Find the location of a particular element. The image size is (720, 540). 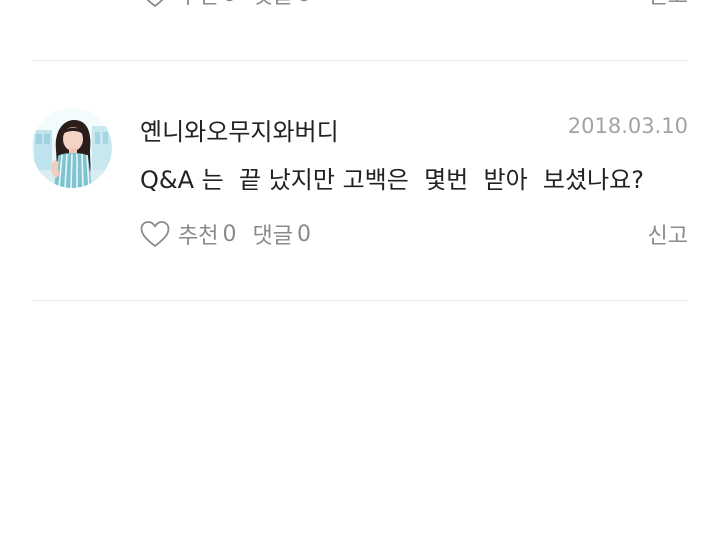

comment-item-previous: 추천 0 댓글 0 신고 is located at coordinates (360, 30).